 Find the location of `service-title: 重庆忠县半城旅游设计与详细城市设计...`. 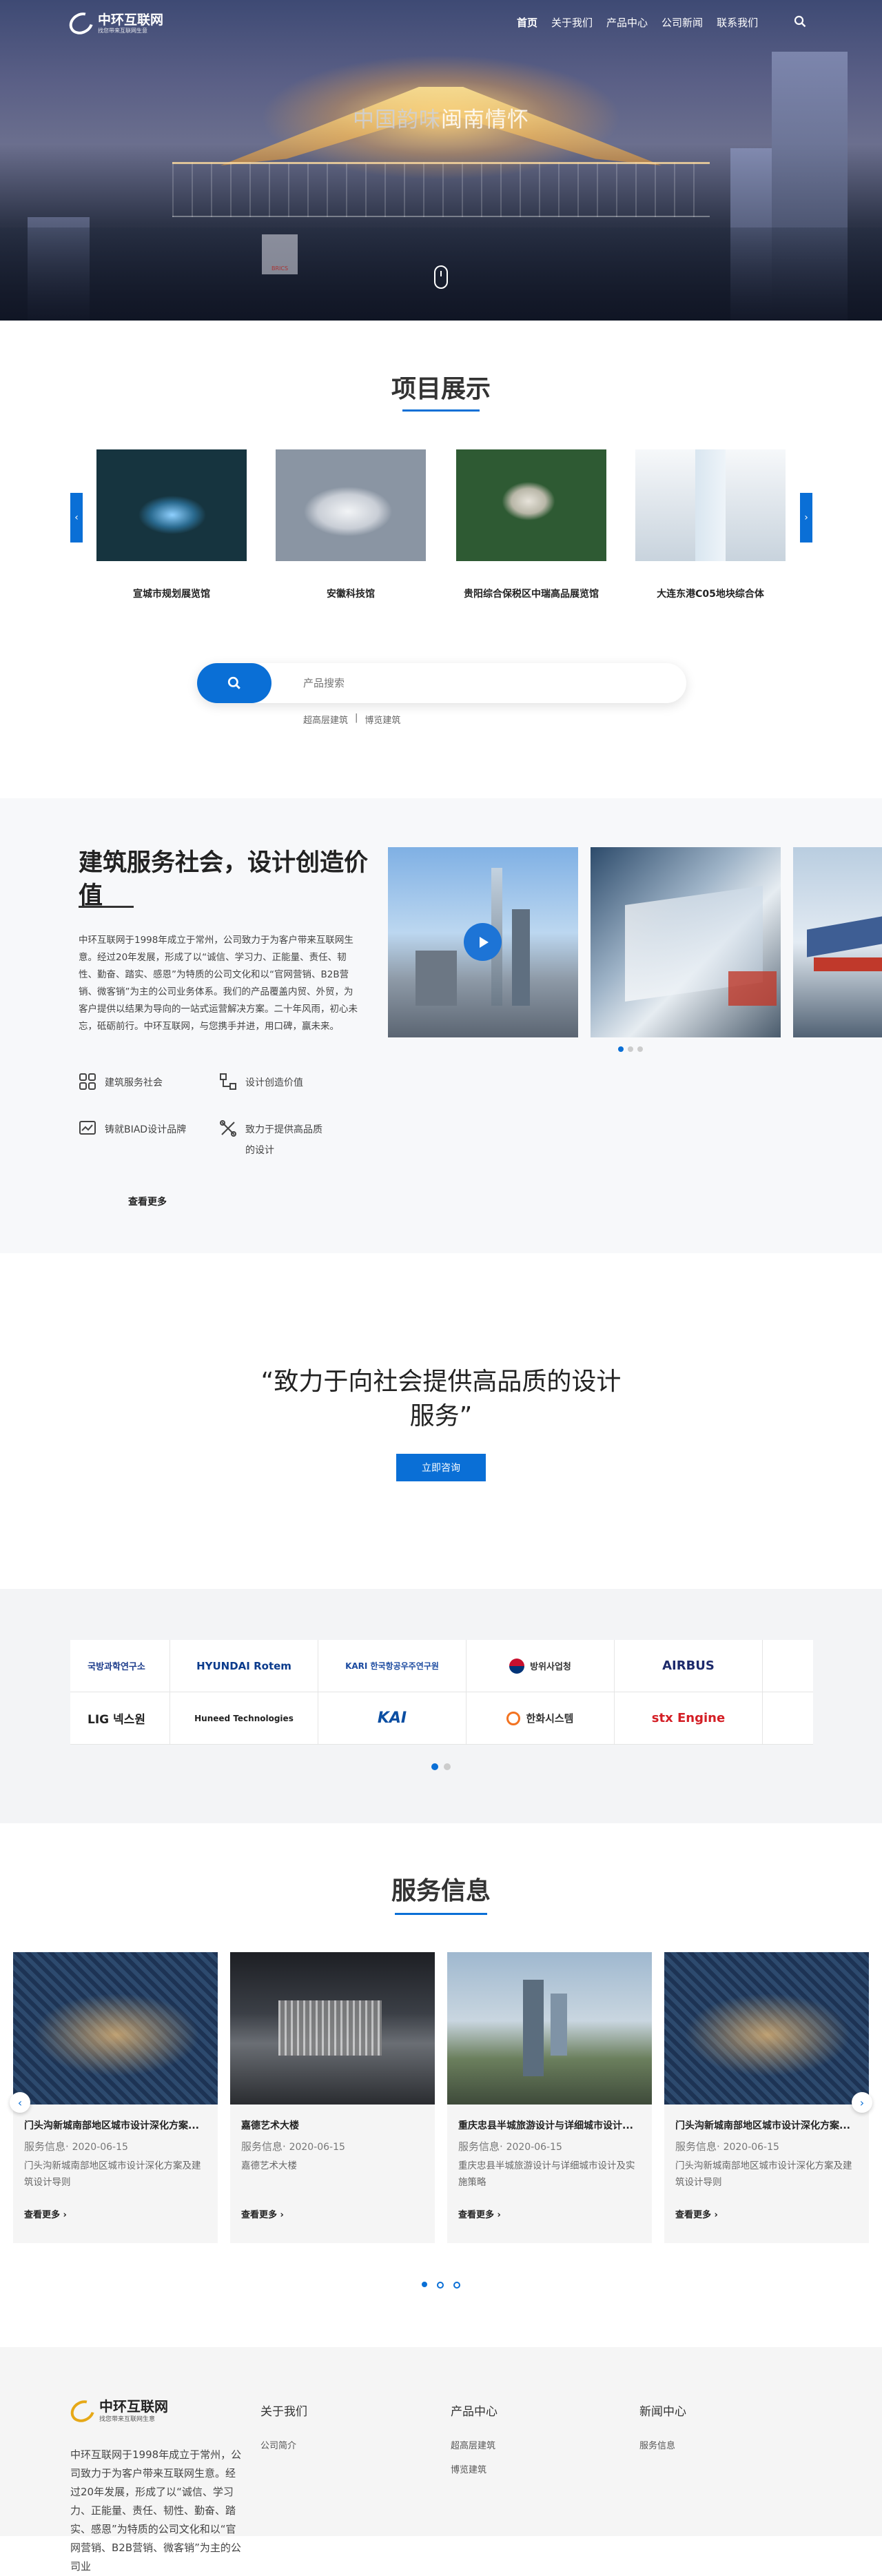

service-title: 重庆忠县半城旅游设计与详细城市设计... is located at coordinates (549, 2118).